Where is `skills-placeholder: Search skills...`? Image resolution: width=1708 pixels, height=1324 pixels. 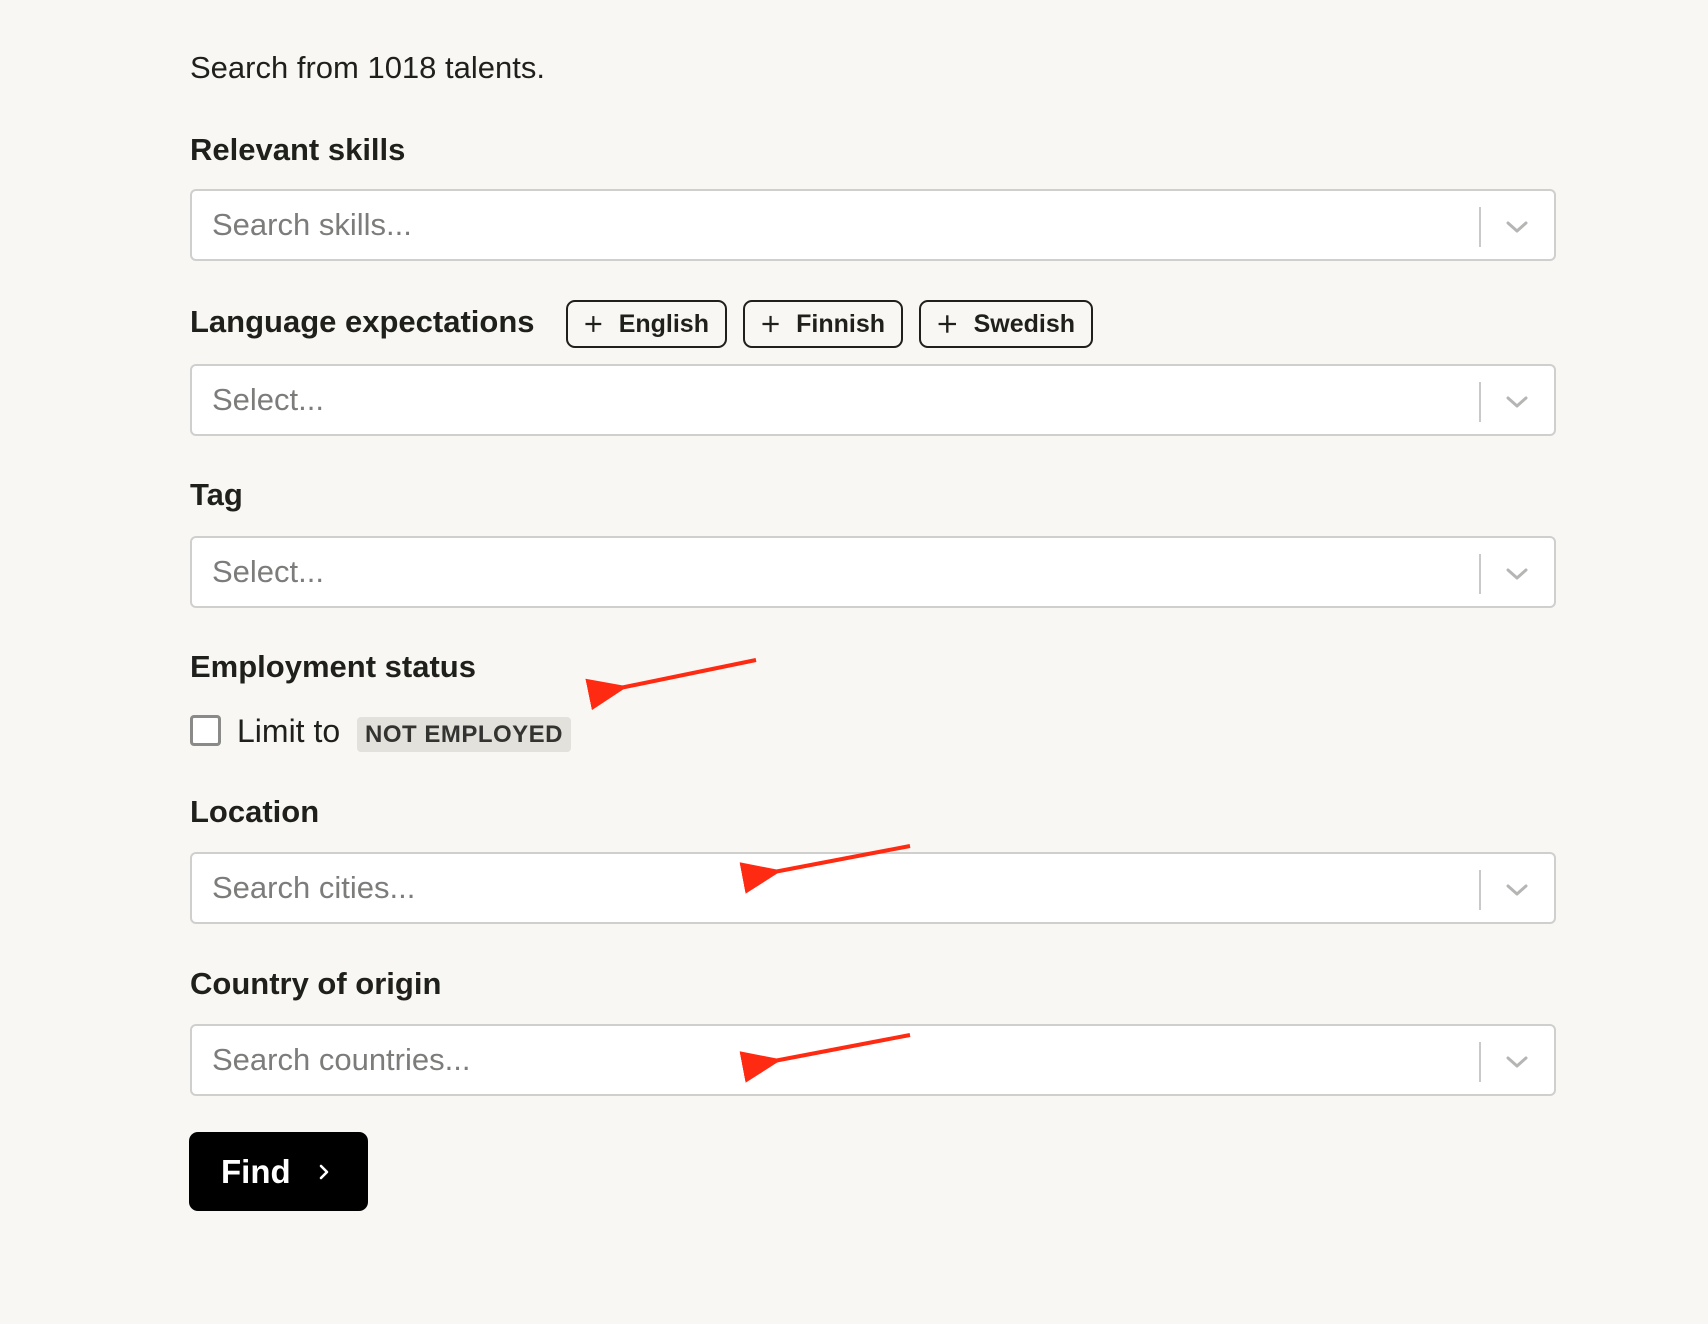
skills-placeholder: Search skills... is located at coordinates (312, 224).